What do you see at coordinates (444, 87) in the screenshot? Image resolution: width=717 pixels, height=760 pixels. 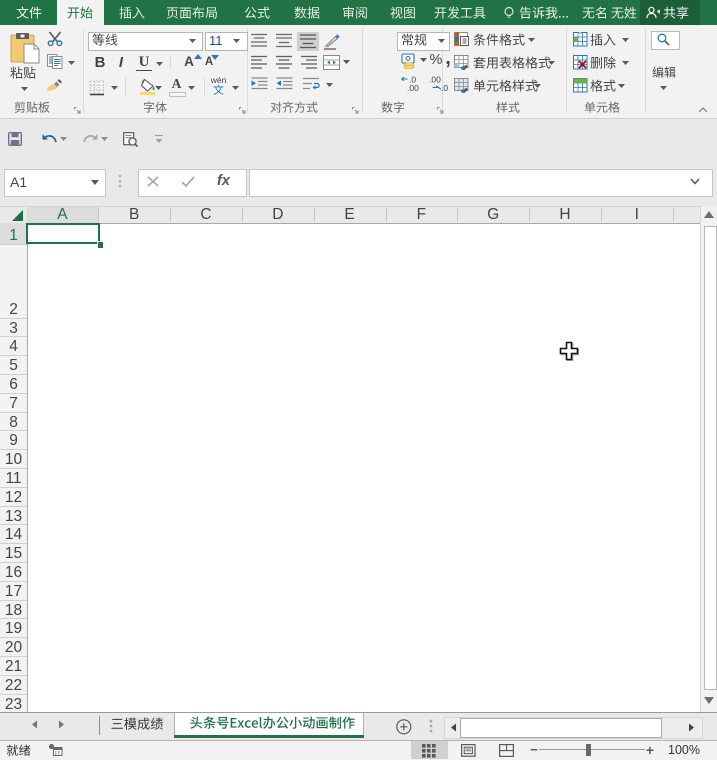 I see `svg-text: .0` at bounding box center [444, 87].